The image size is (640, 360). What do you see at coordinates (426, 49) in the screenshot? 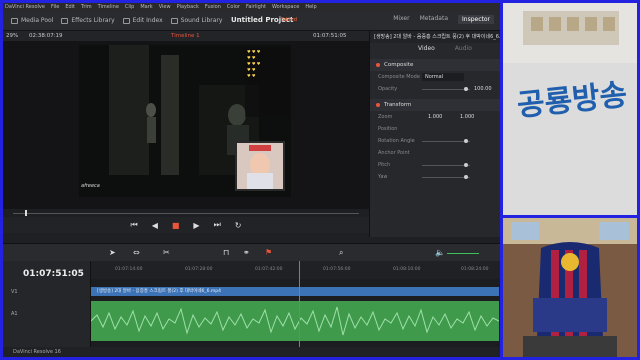
I see `video-subtab: Video` at bounding box center [426, 49].